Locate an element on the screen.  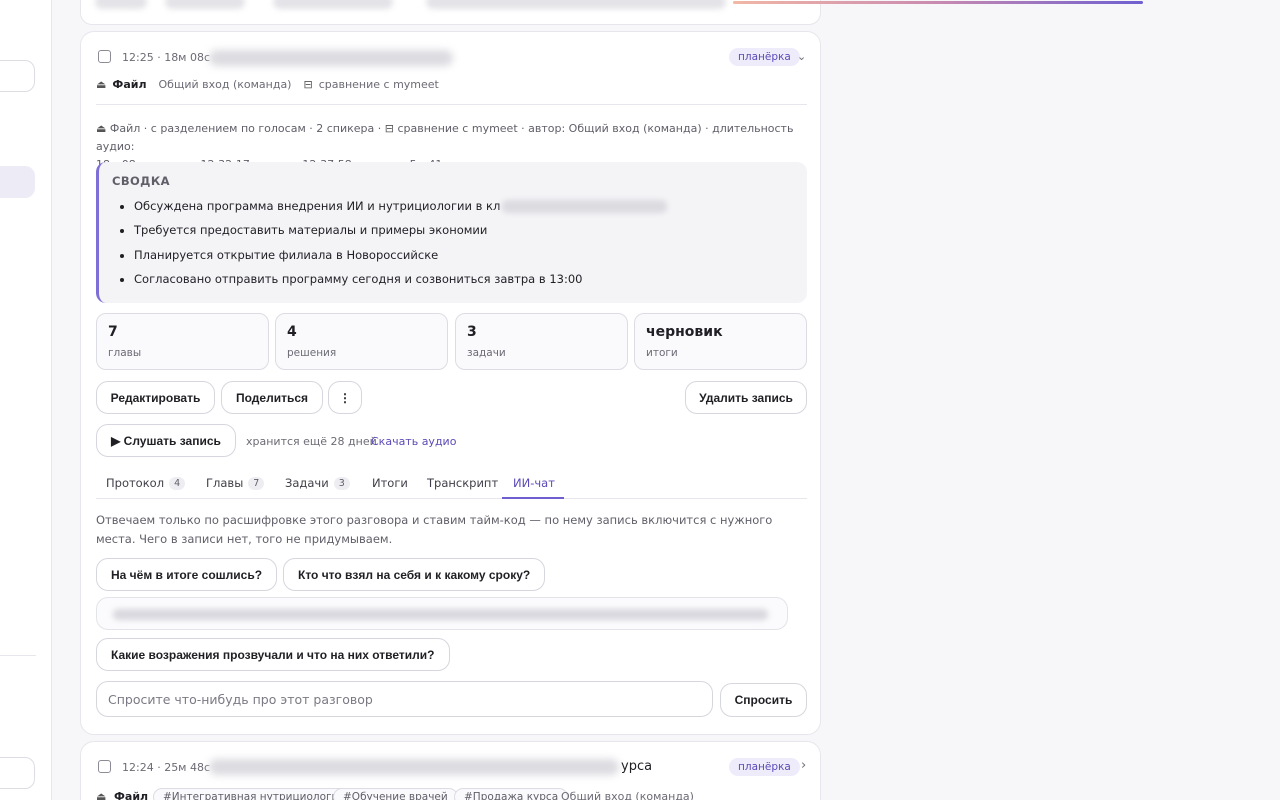
recording-time: 12:25 · 18м 08с is located at coordinates (166, 57).